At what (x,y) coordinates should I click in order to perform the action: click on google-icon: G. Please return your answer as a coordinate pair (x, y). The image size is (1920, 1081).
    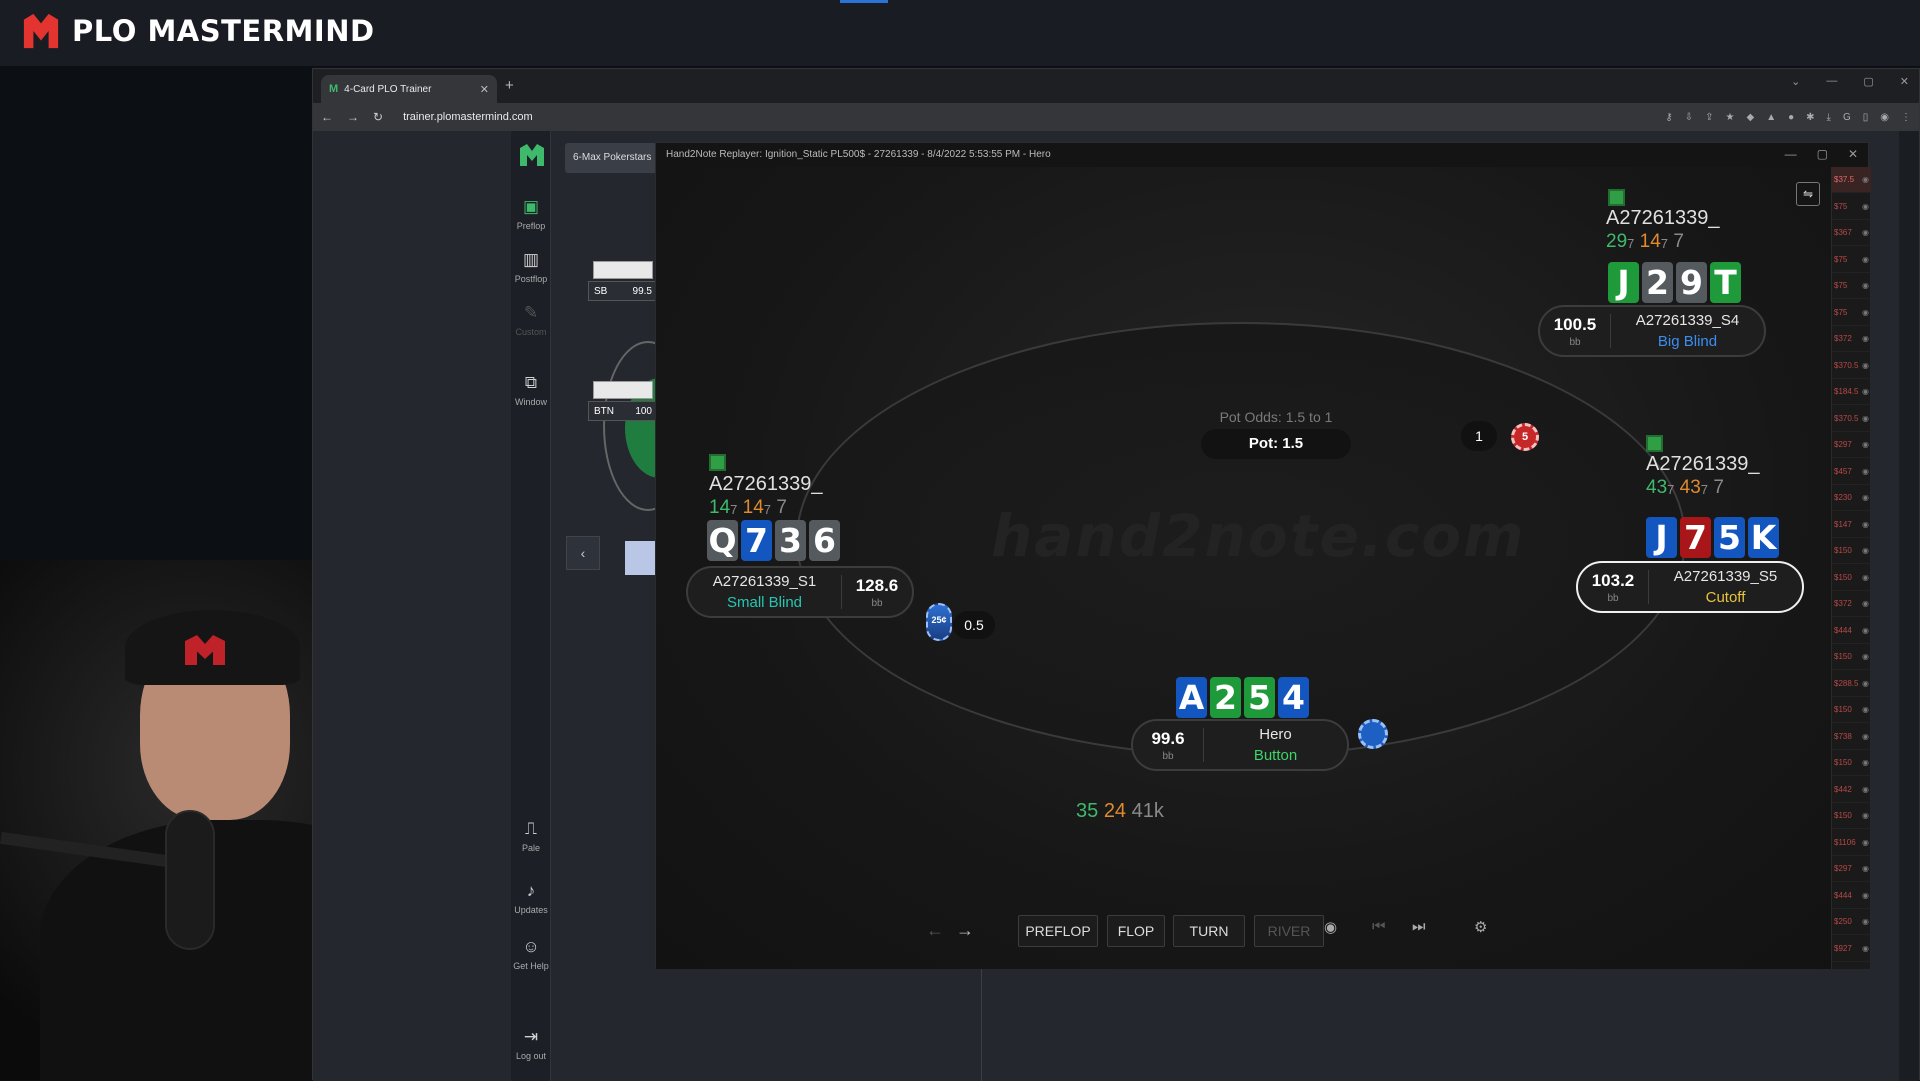
    Looking at the image, I should click on (1847, 117).